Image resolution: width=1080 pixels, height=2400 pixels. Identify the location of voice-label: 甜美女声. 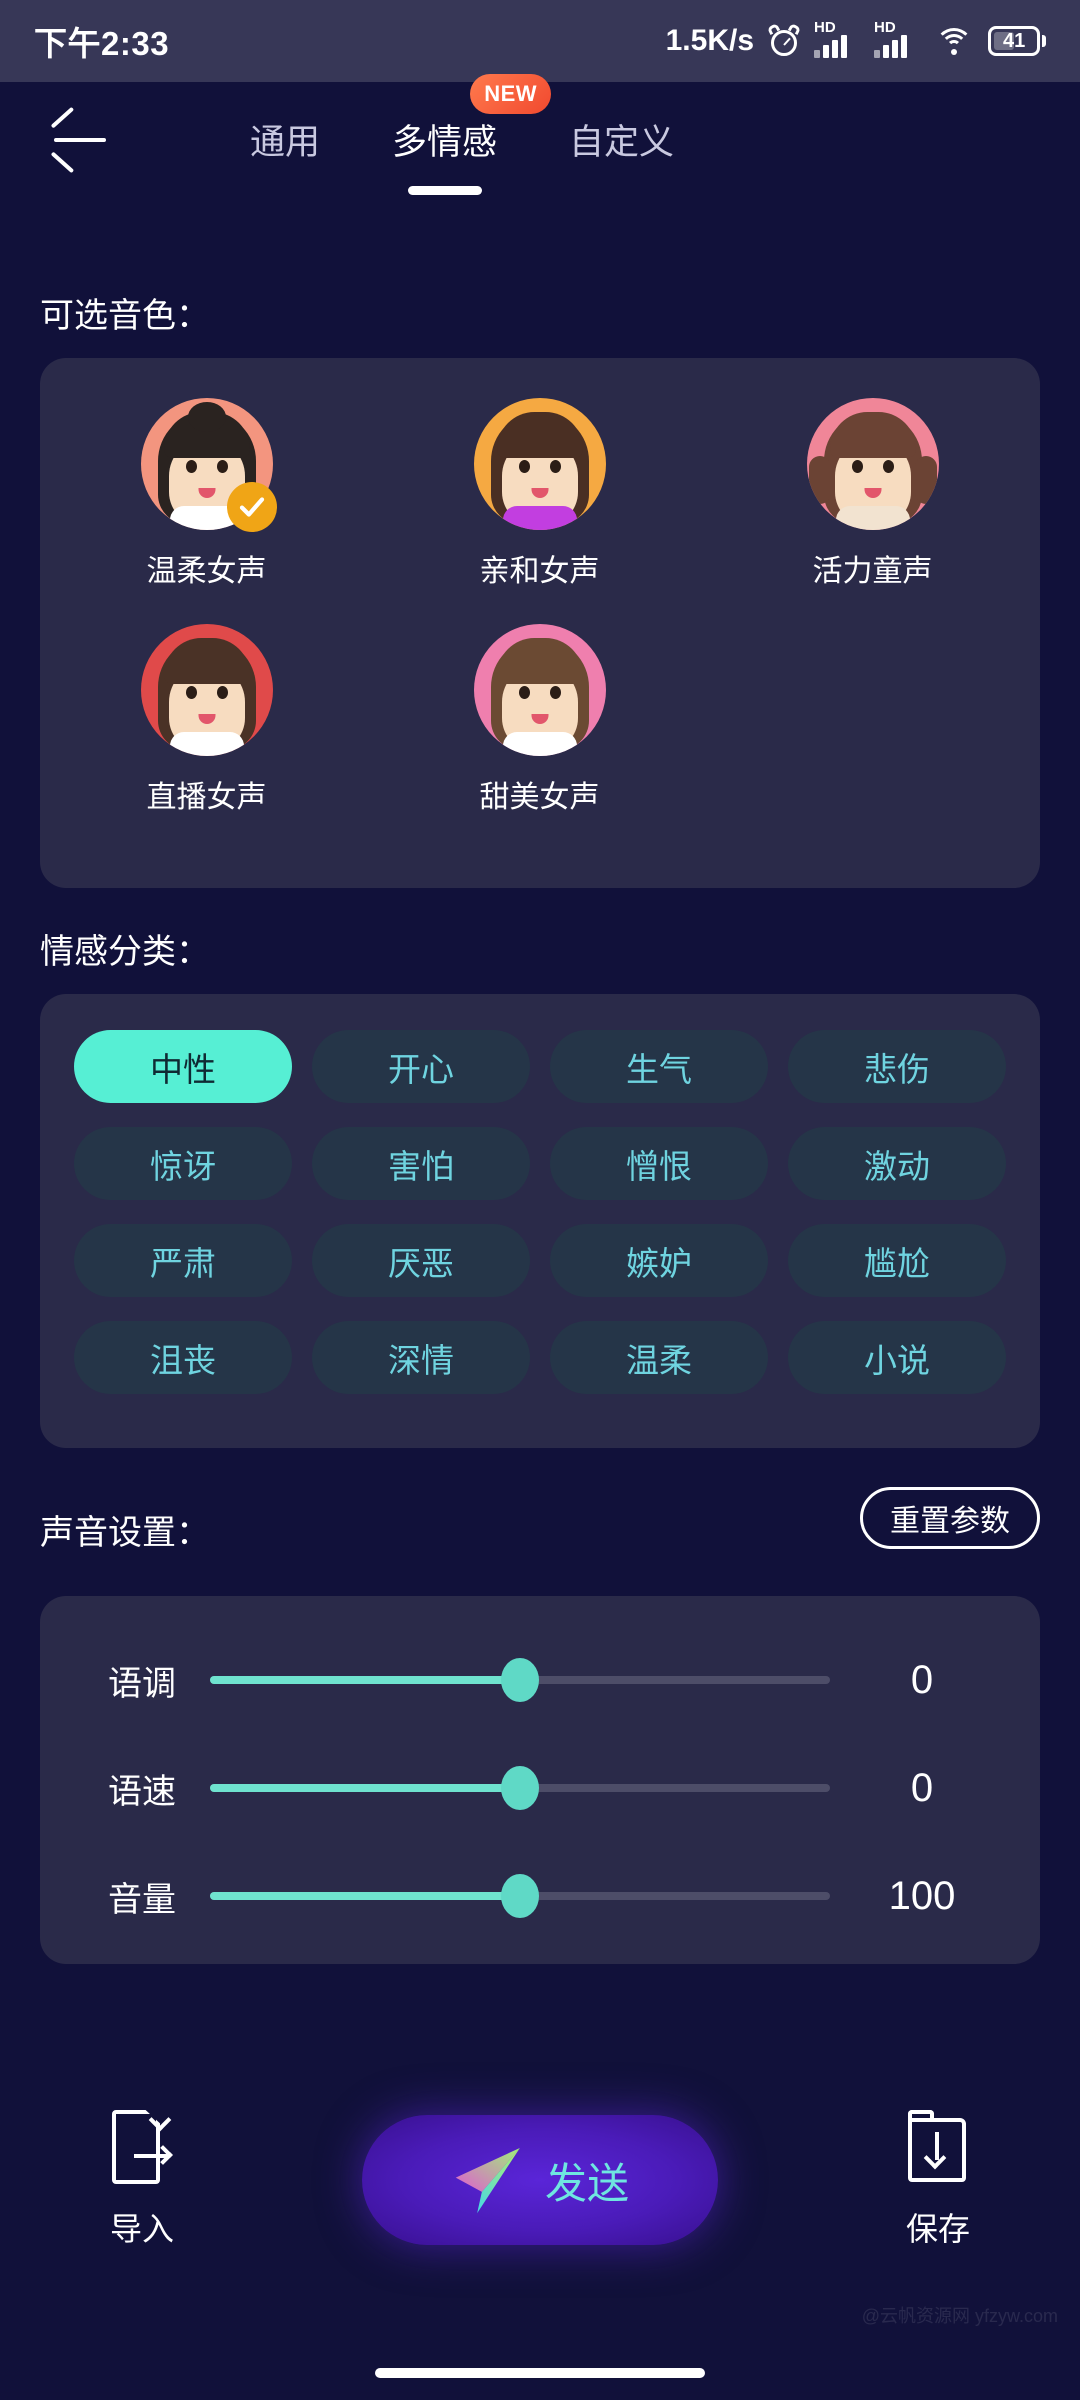
(539, 797).